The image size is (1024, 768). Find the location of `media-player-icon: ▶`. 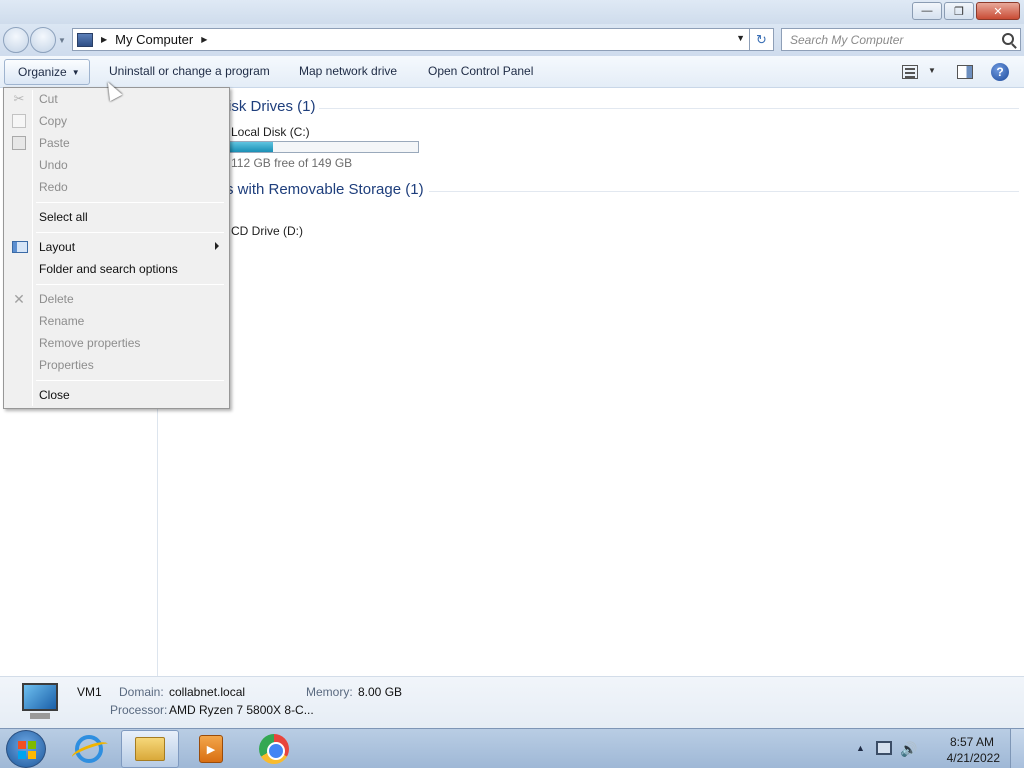

media-player-icon: ▶ is located at coordinates (211, 749).